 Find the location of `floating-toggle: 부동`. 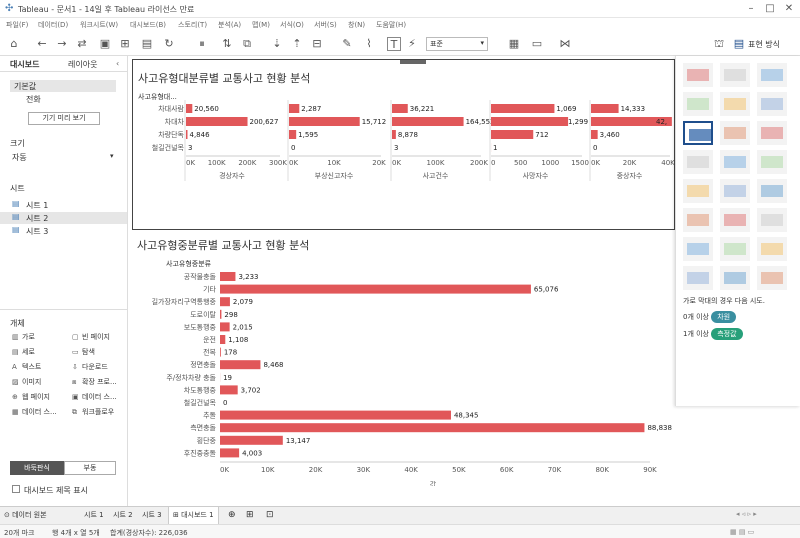

floating-toggle: 부동 is located at coordinates (90, 468).